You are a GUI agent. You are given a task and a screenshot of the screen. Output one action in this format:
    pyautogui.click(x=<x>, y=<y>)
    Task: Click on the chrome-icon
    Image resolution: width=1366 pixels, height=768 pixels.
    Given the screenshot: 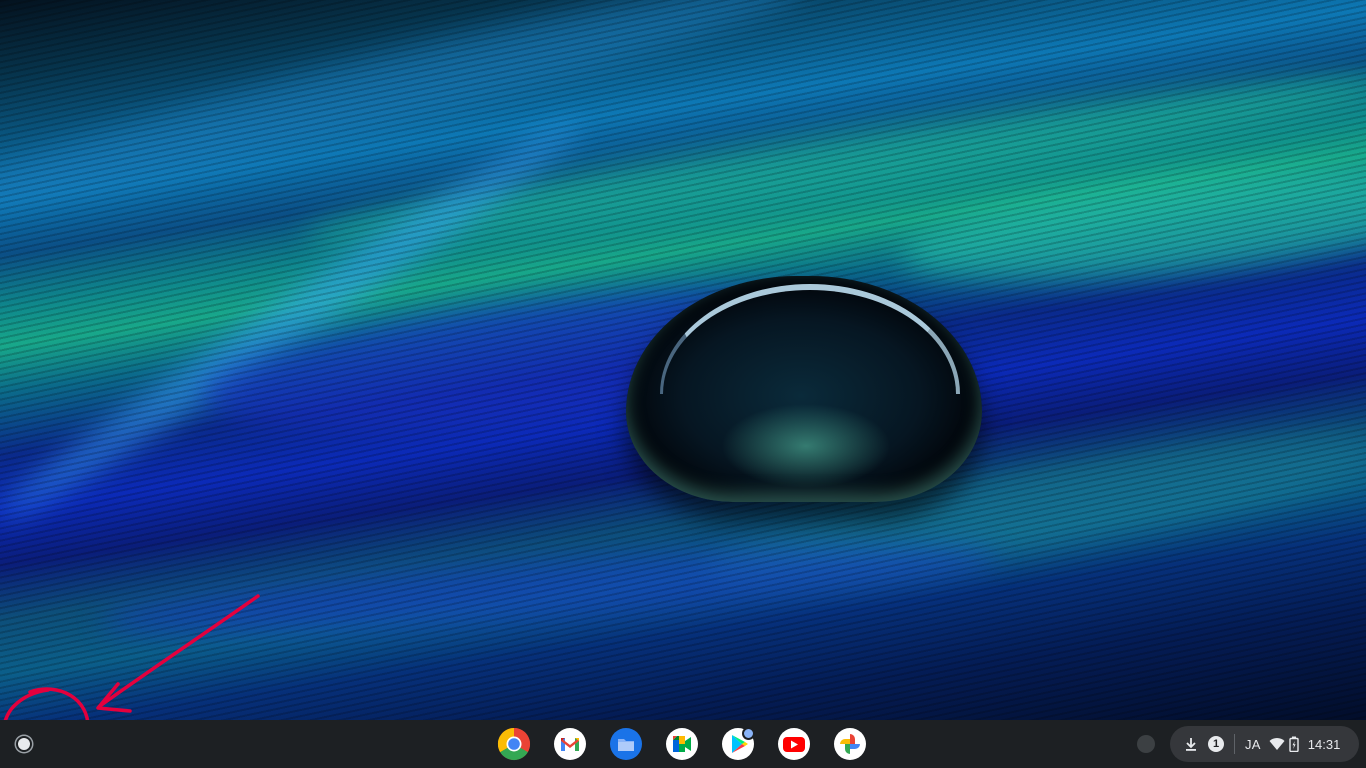 What is the action you would take?
    pyautogui.click(x=514, y=744)
    